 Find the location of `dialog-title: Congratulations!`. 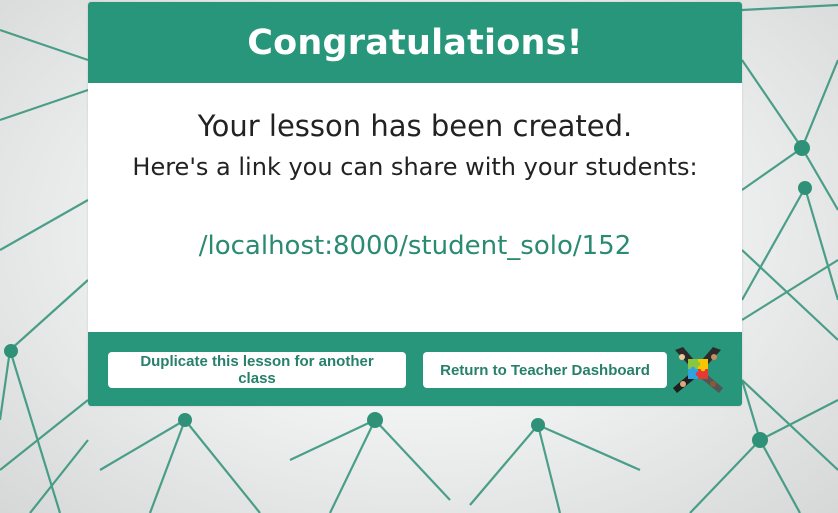

dialog-title: Congratulations! is located at coordinates (415, 42).